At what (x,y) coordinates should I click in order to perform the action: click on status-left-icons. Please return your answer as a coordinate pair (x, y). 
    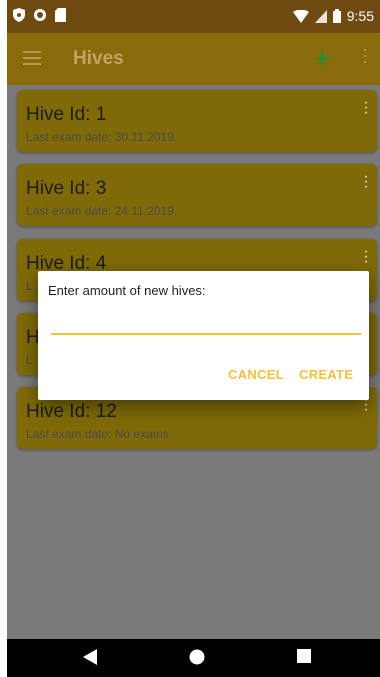
    Looking at the image, I should click on (39, 15).